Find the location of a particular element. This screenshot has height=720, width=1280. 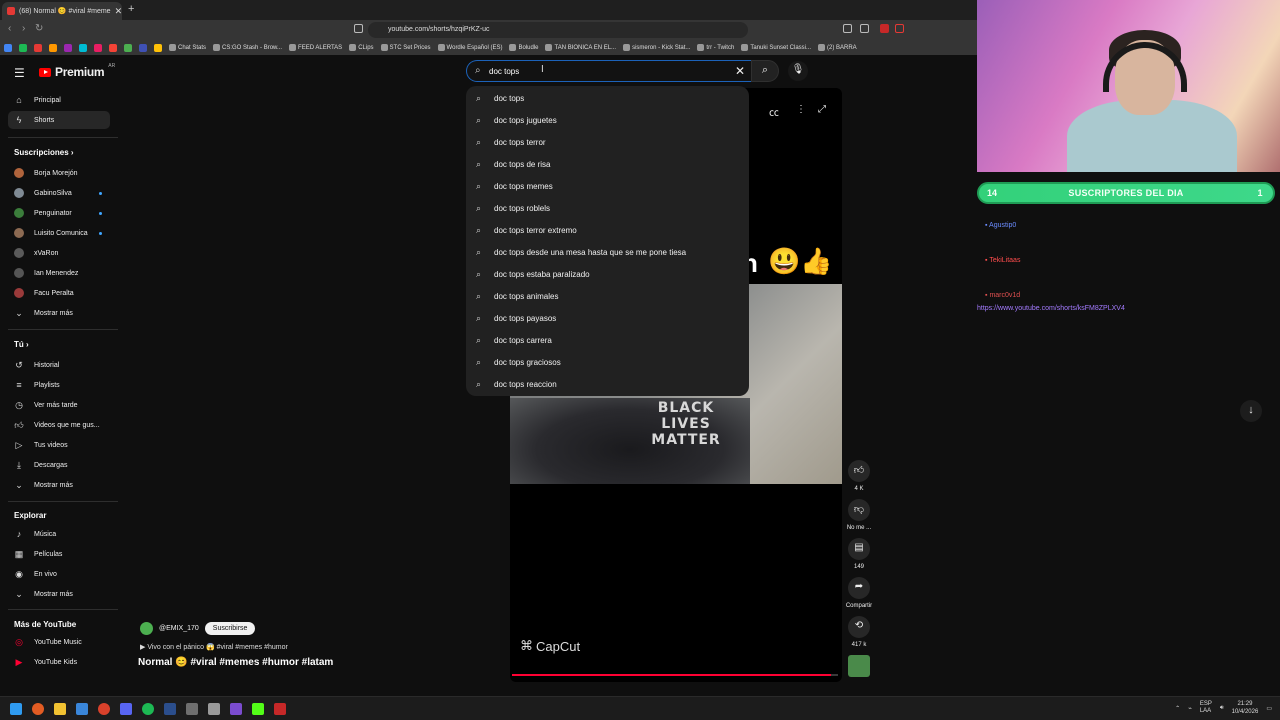

more-options-icon: ⋮ is located at coordinates (801, 109).